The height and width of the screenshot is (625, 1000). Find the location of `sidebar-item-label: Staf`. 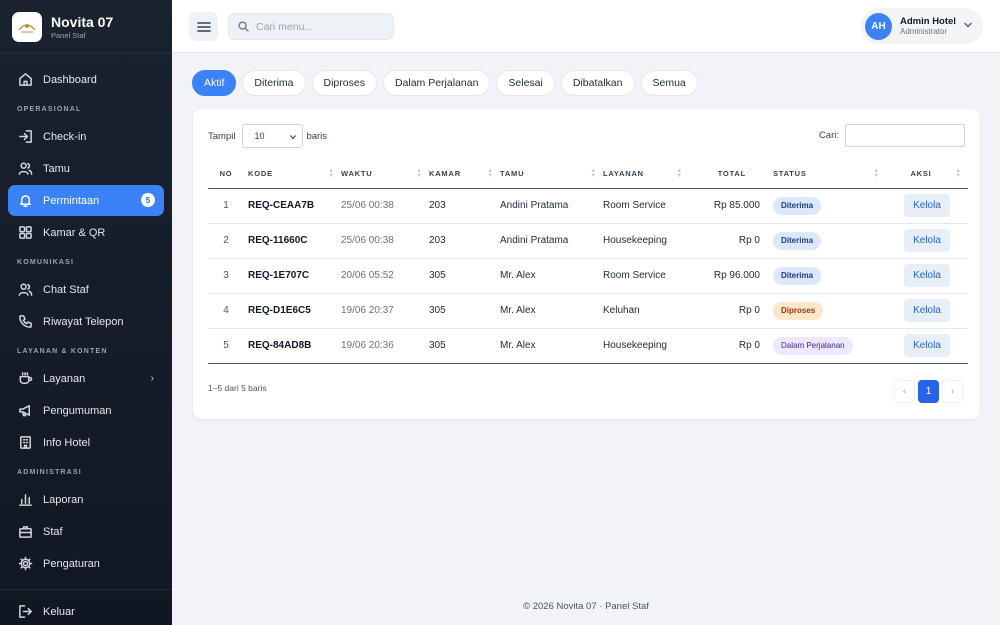

sidebar-item-label: Staf is located at coordinates (53, 531).